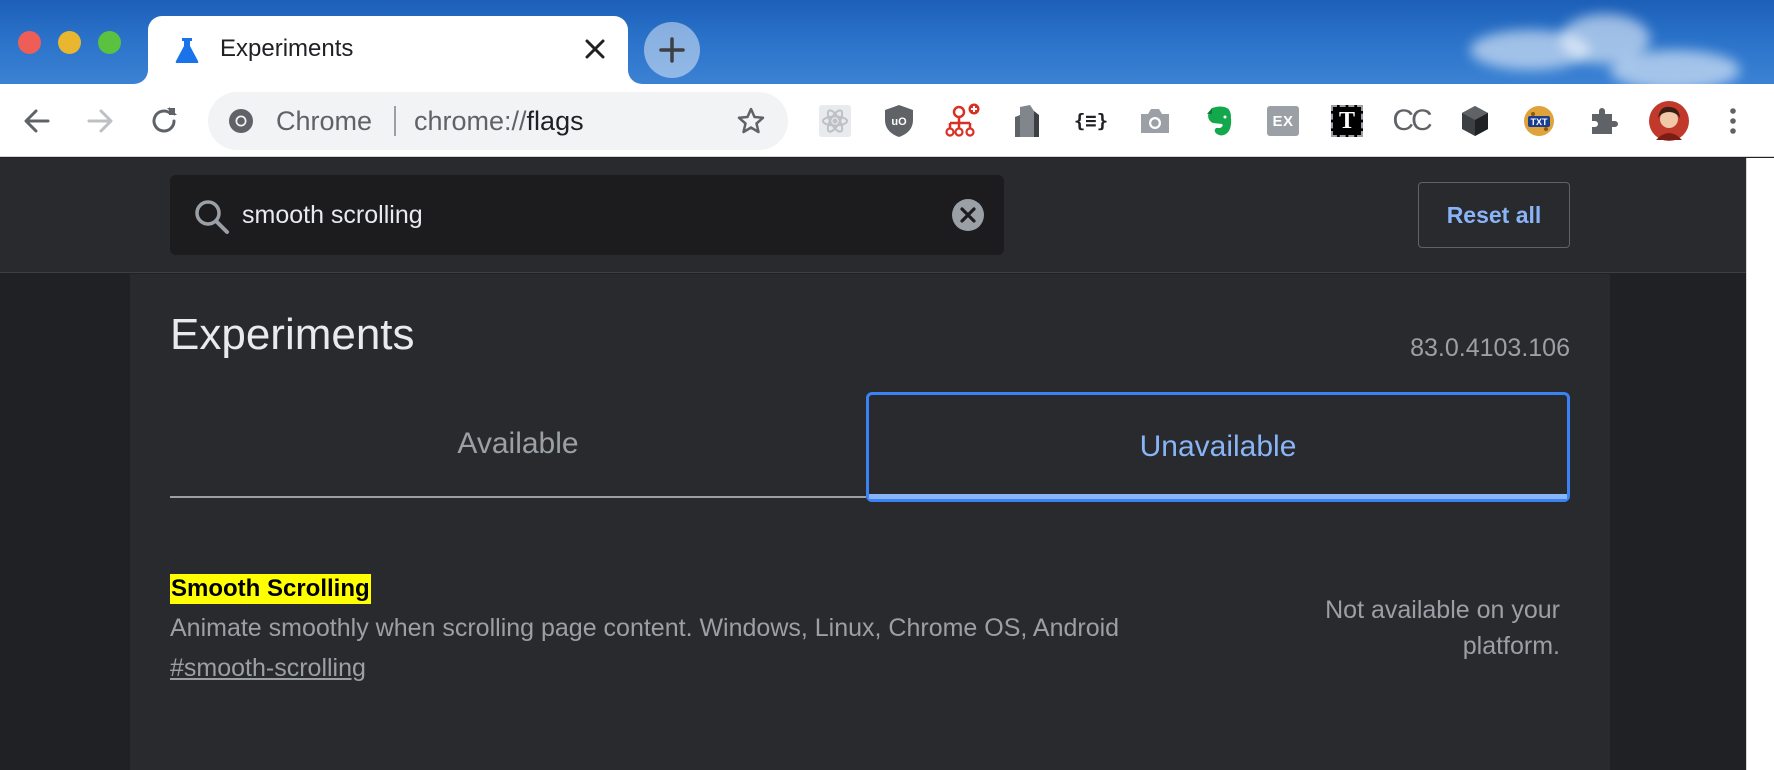  I want to click on tab-available: Available, so click(518, 445).